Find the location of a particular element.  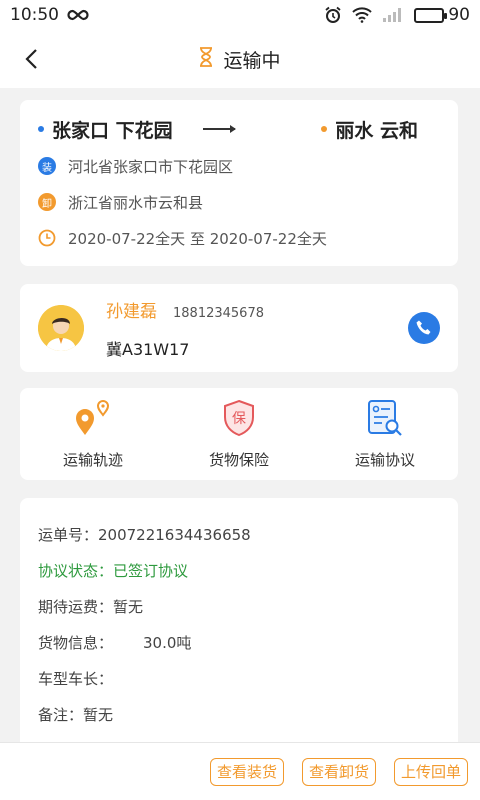

upload-receipt-button: 上传回单 is located at coordinates (430, 771).